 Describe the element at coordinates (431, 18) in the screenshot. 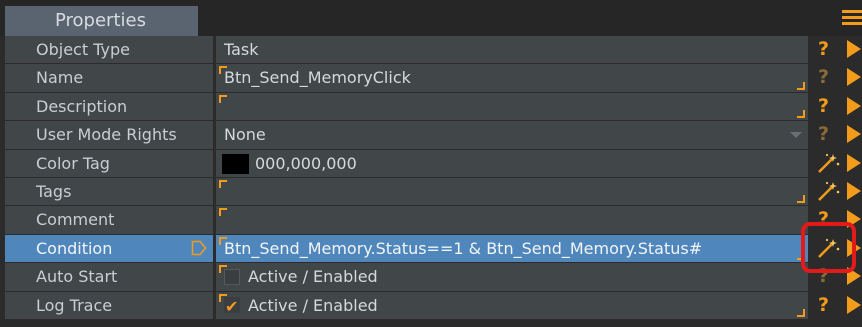

I see `panel-header: Properties` at that location.